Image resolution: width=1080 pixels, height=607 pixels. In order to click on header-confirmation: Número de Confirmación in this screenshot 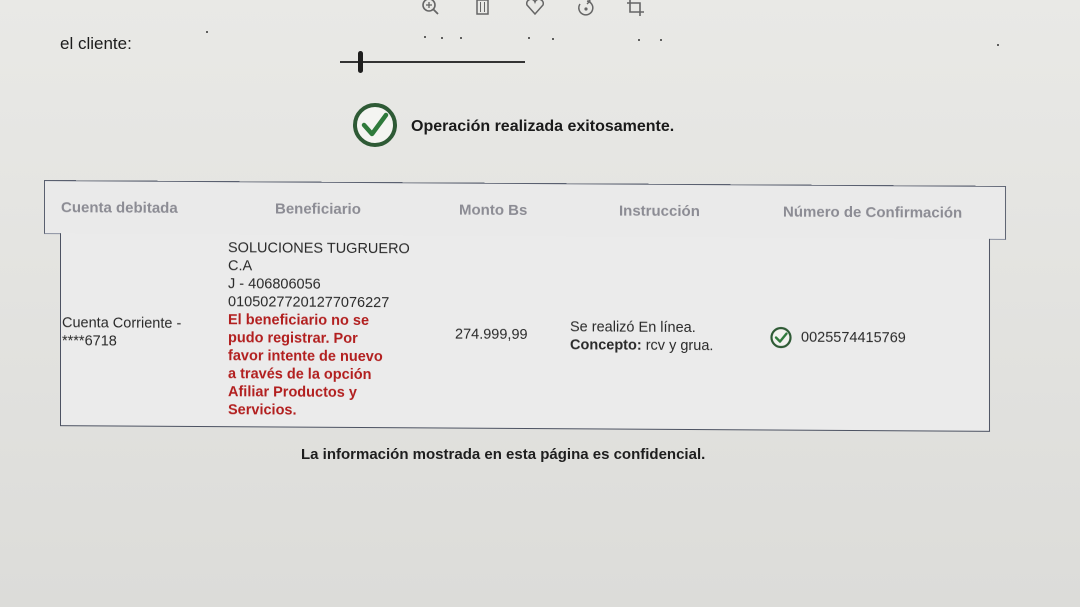, I will do `click(873, 212)`.